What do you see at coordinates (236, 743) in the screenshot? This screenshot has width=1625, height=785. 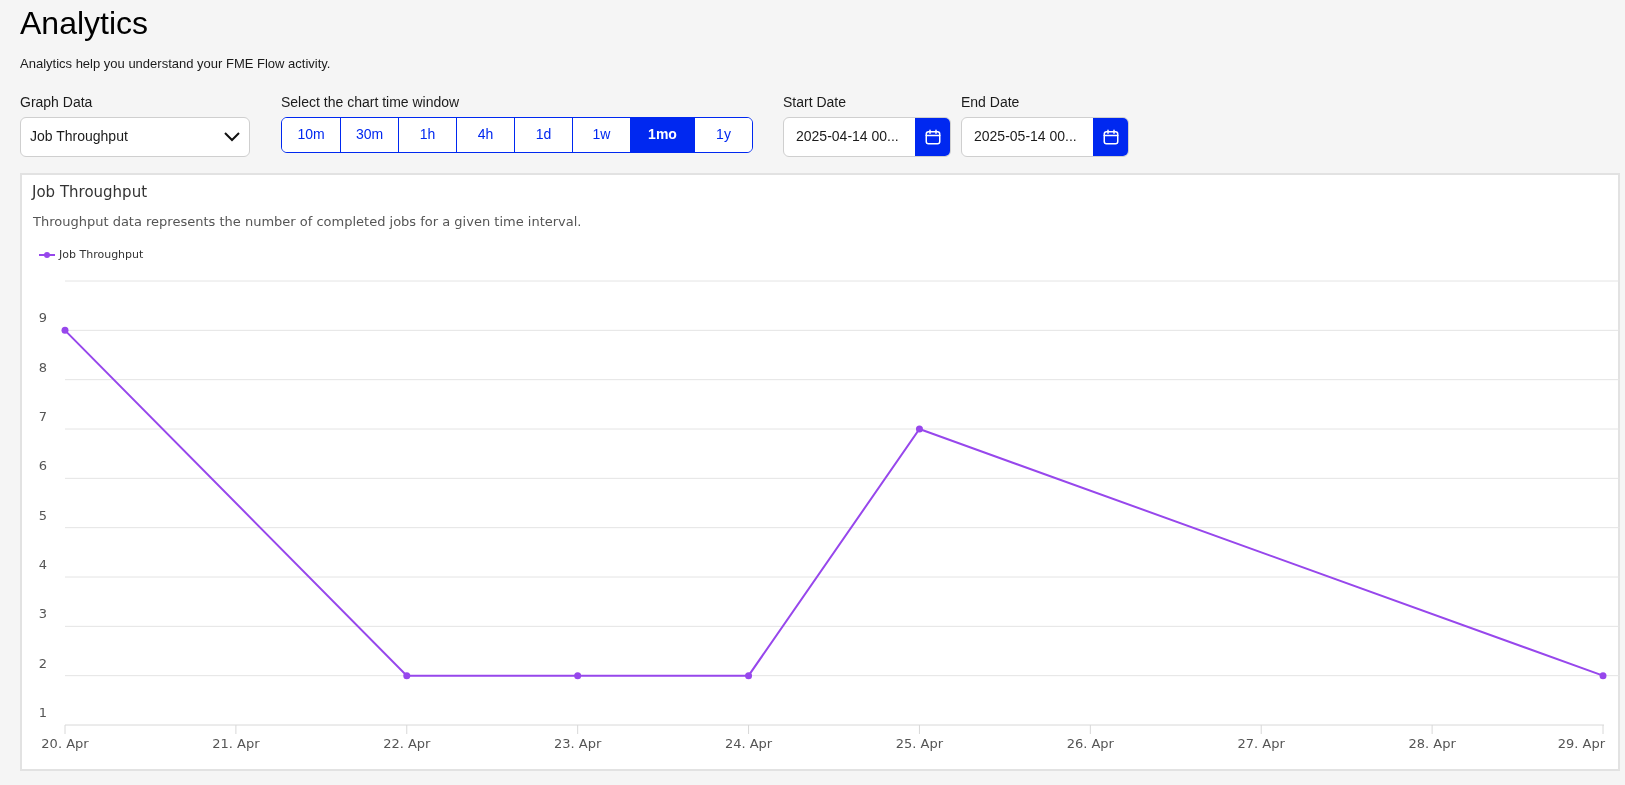 I see `x-axis-label: 21. Apr` at bounding box center [236, 743].